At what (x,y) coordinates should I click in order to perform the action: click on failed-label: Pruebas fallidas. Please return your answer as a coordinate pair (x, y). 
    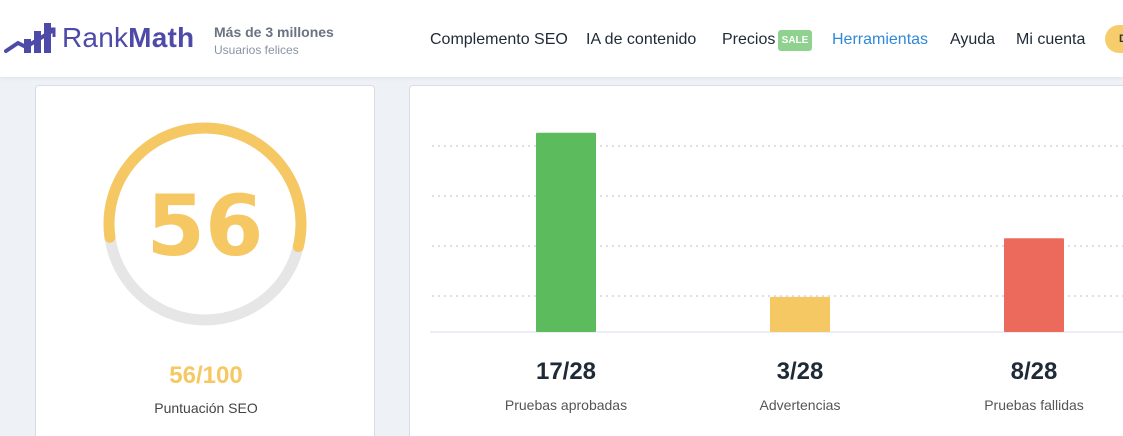
    Looking at the image, I should click on (1034, 405).